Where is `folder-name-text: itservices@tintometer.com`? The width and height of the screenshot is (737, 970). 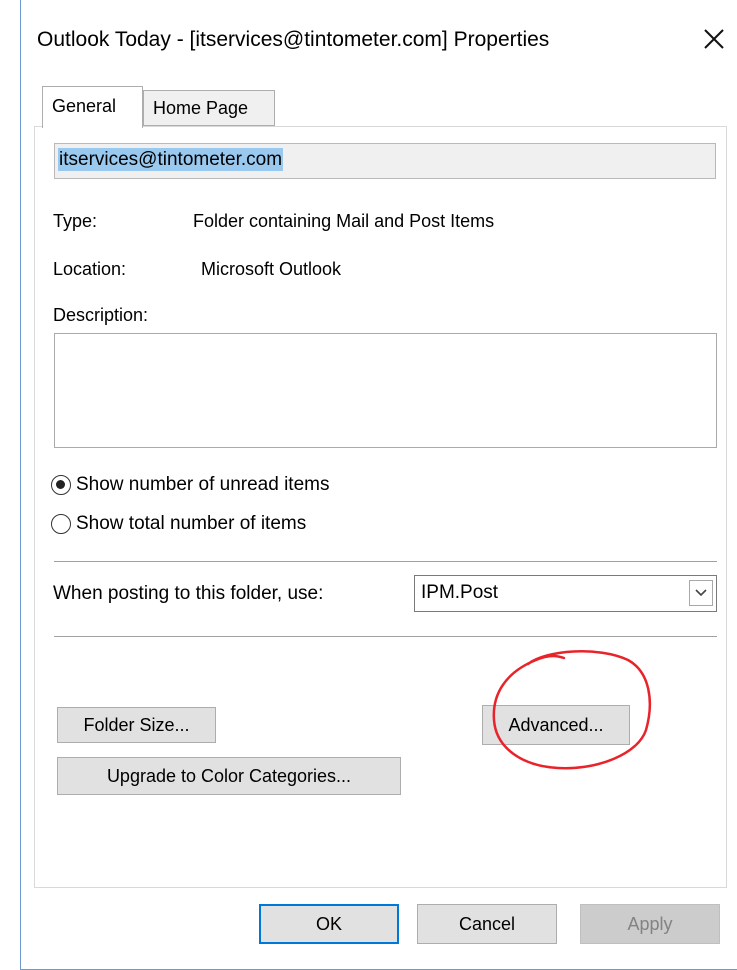 folder-name-text: itservices@tintometer.com is located at coordinates (171, 159).